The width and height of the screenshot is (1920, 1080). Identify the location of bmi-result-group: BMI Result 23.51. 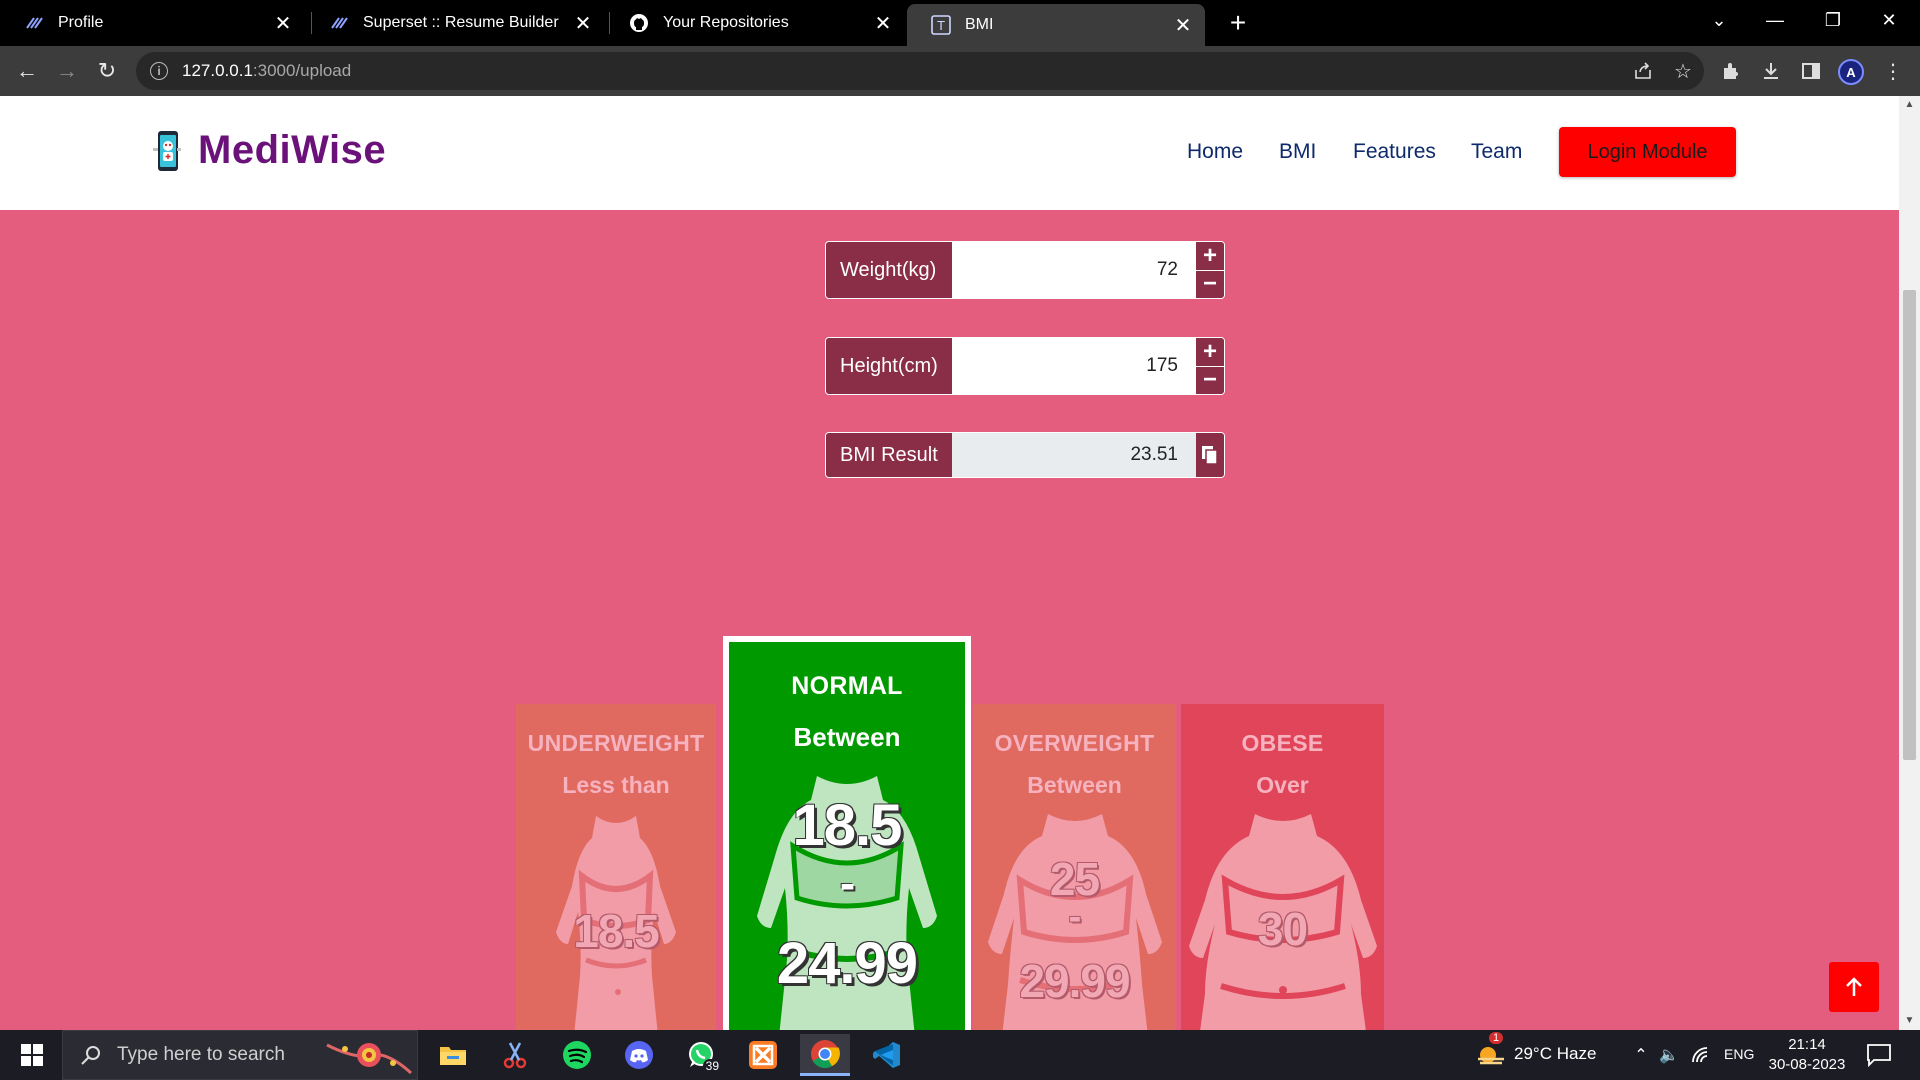
(1025, 455).